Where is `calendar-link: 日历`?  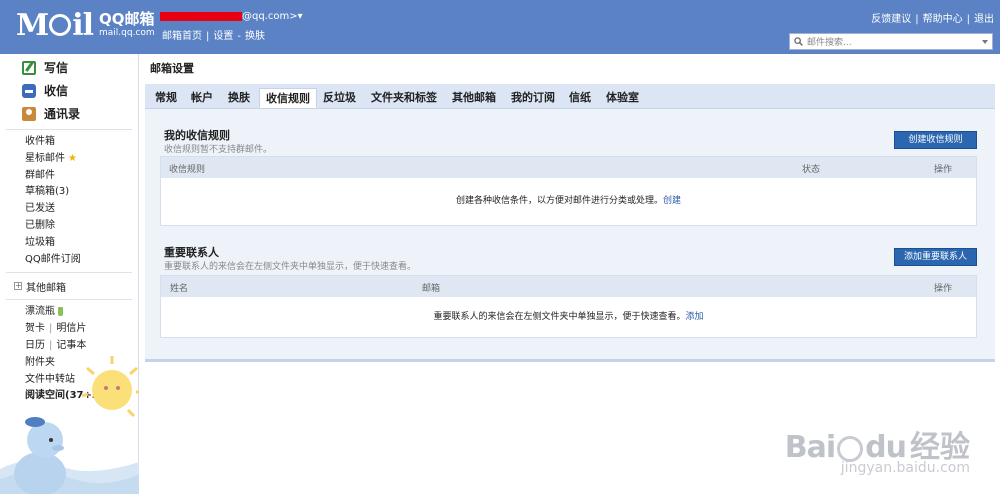 calendar-link: 日历 is located at coordinates (35, 345).